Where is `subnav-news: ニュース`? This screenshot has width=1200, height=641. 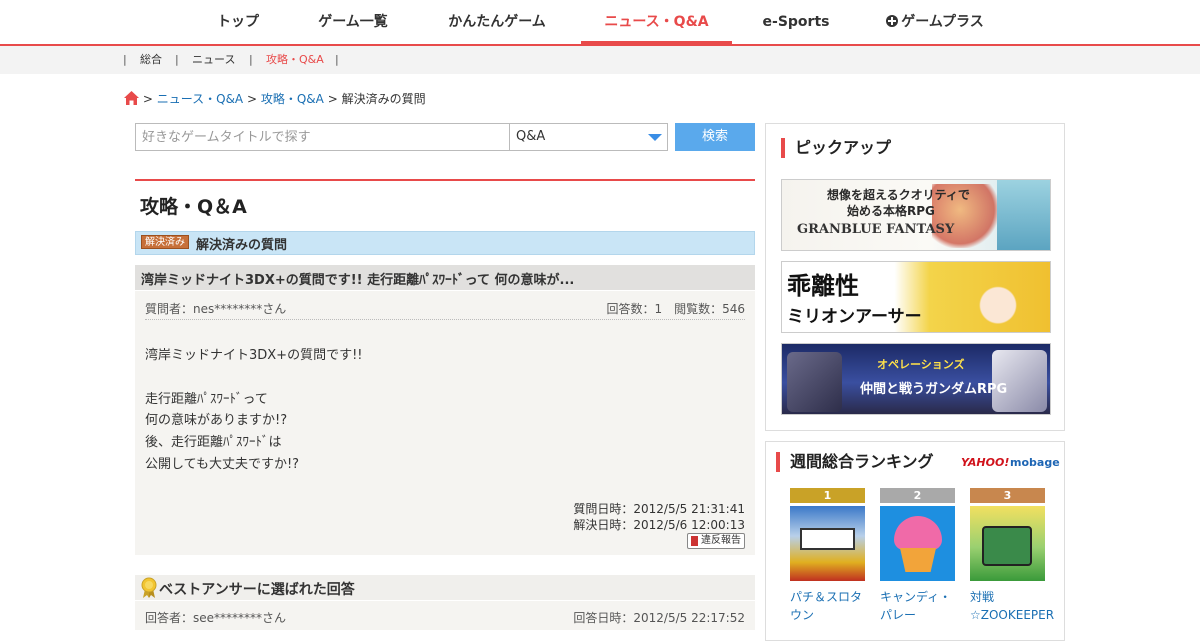
subnav-news: ニュース is located at coordinates (213, 60).